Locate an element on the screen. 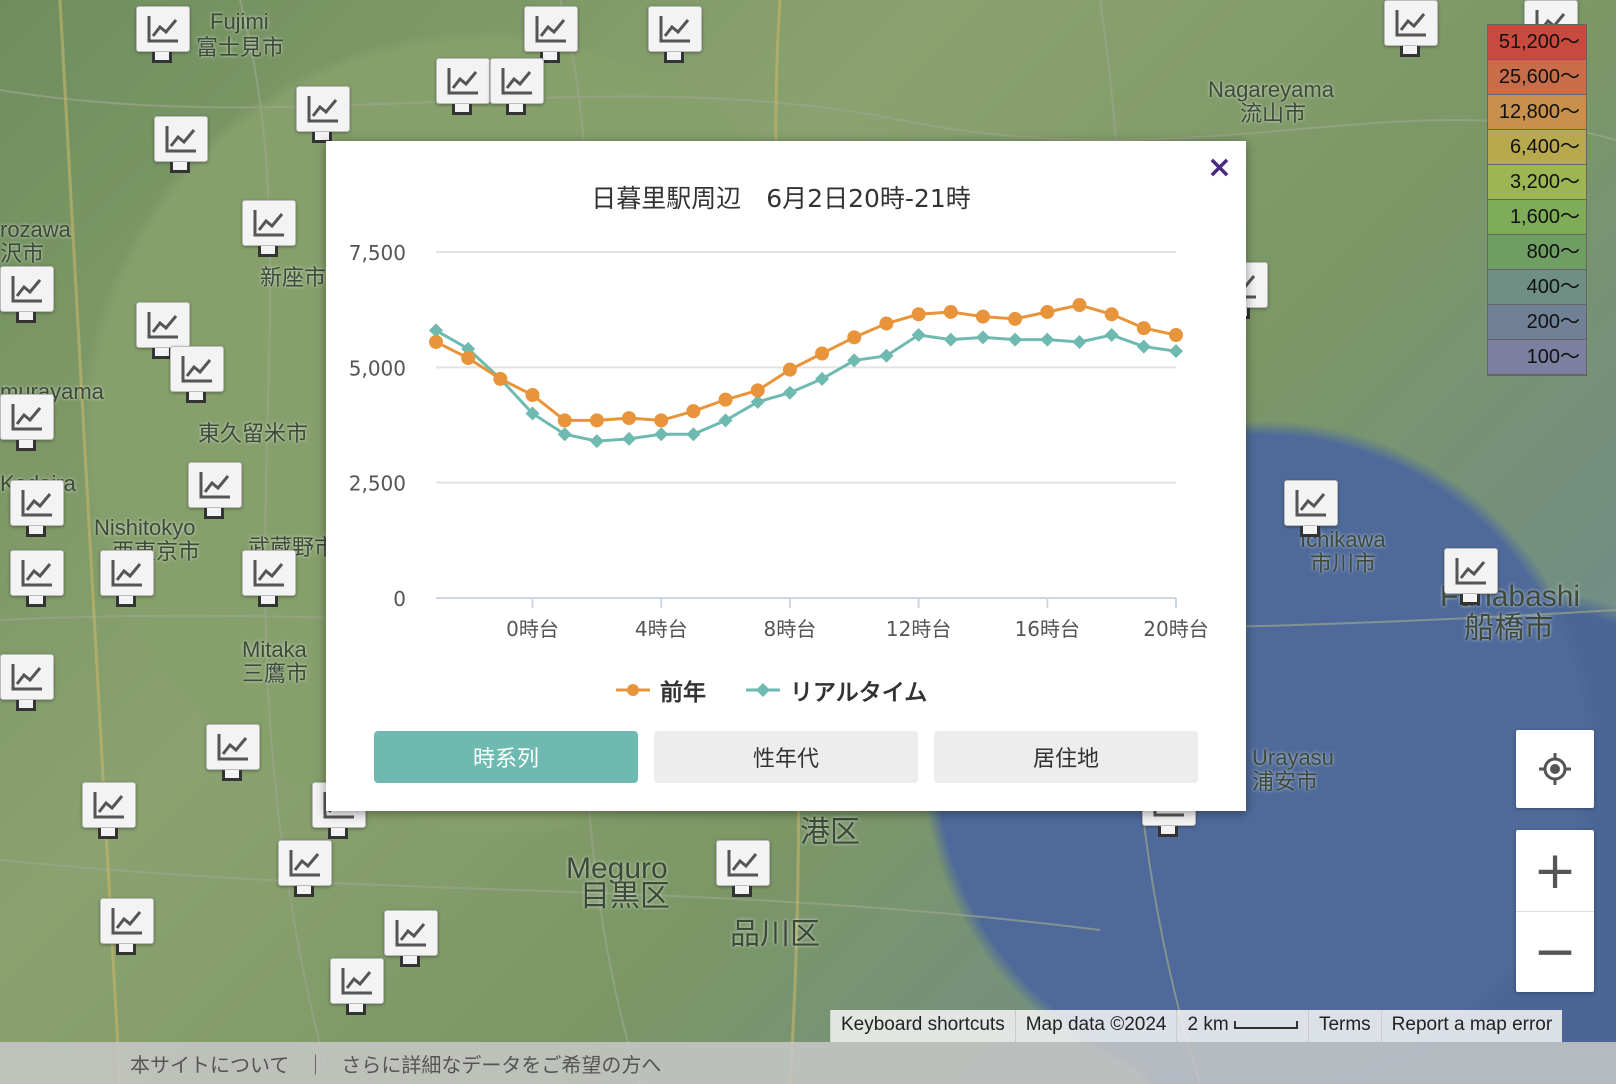  tab-timeseries: 時系列 is located at coordinates (506, 757).